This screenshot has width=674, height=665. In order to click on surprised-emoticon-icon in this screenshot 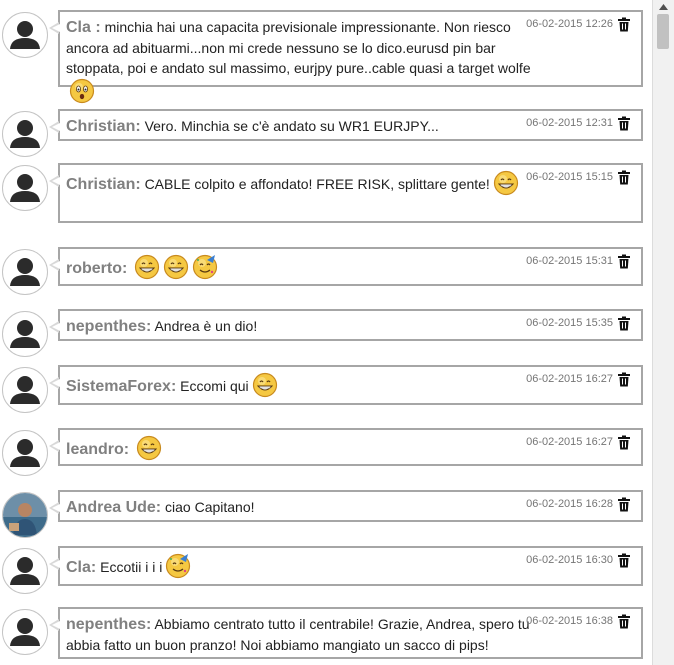, I will do `click(82, 93)`.